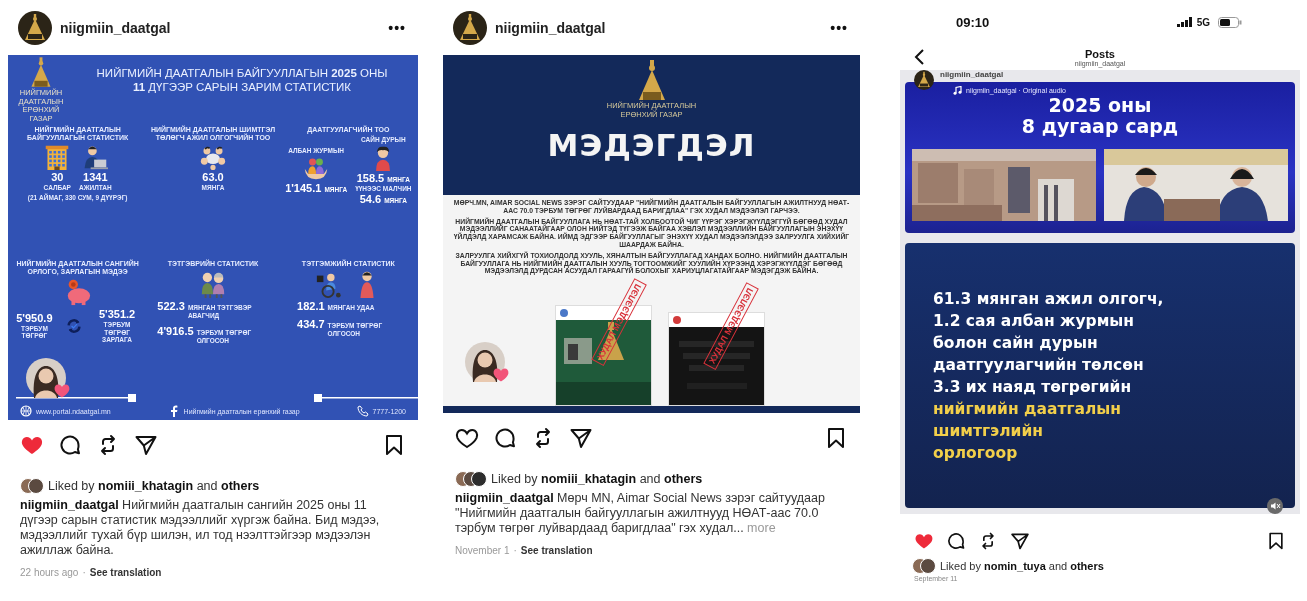 This screenshot has width=1307, height=601. What do you see at coordinates (1184, 22) in the screenshot?
I see `signal-icon` at bounding box center [1184, 22].